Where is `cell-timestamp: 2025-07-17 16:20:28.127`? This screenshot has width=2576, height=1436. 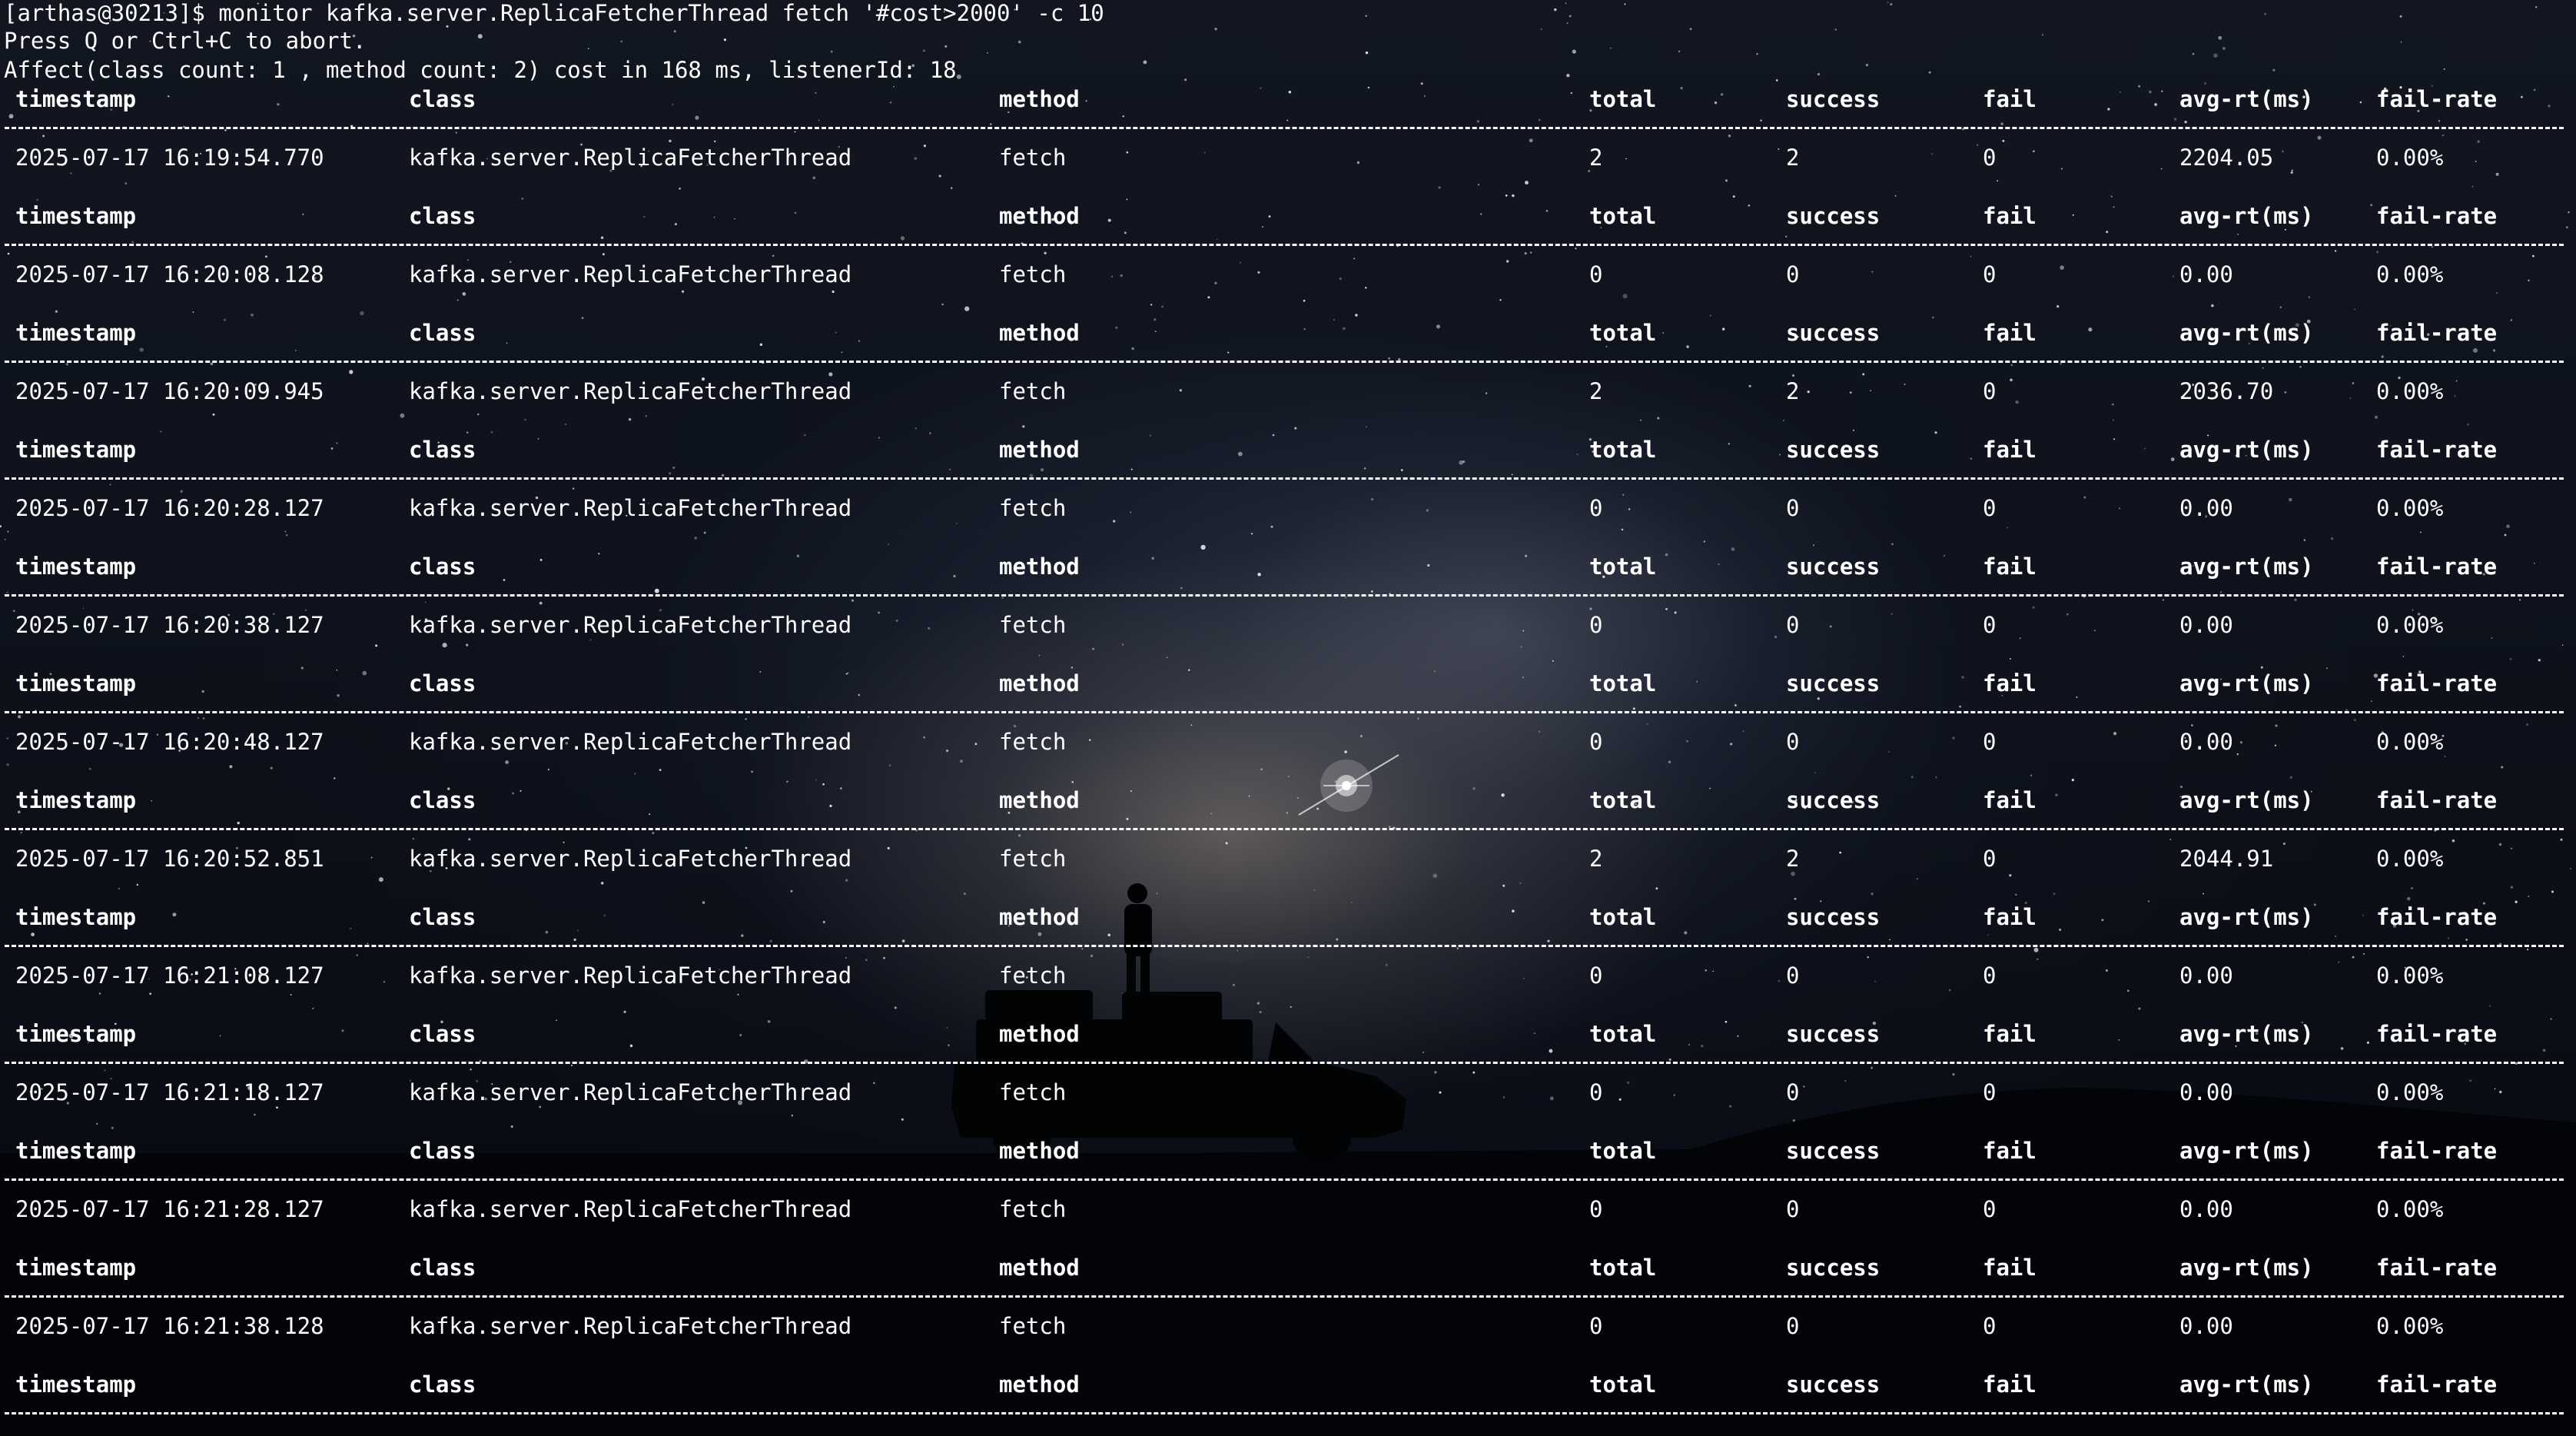
cell-timestamp: 2025-07-17 16:20:28.127 is located at coordinates (169, 508).